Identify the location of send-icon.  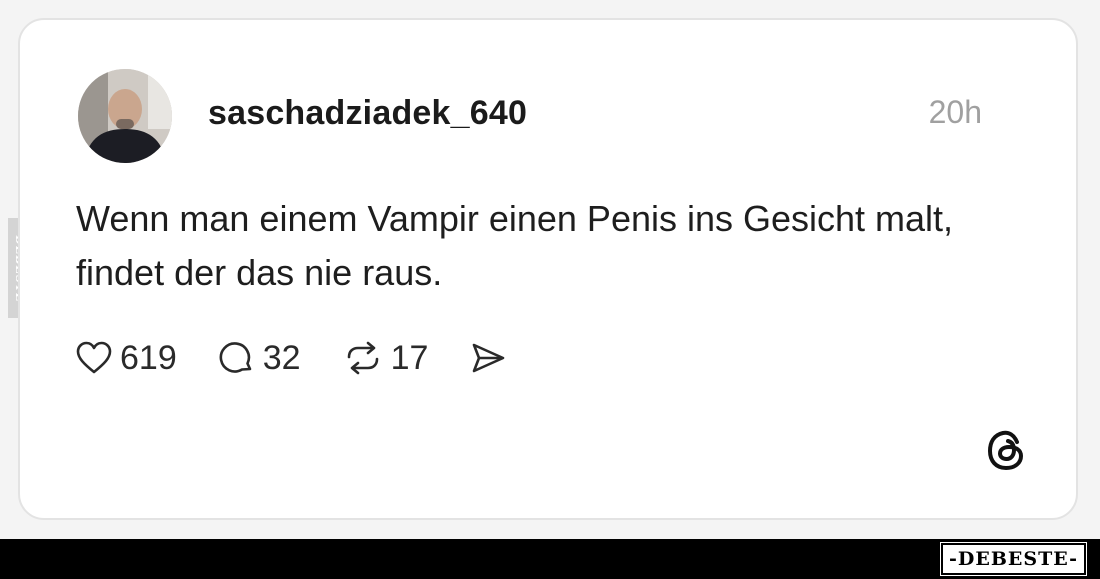
(488, 358).